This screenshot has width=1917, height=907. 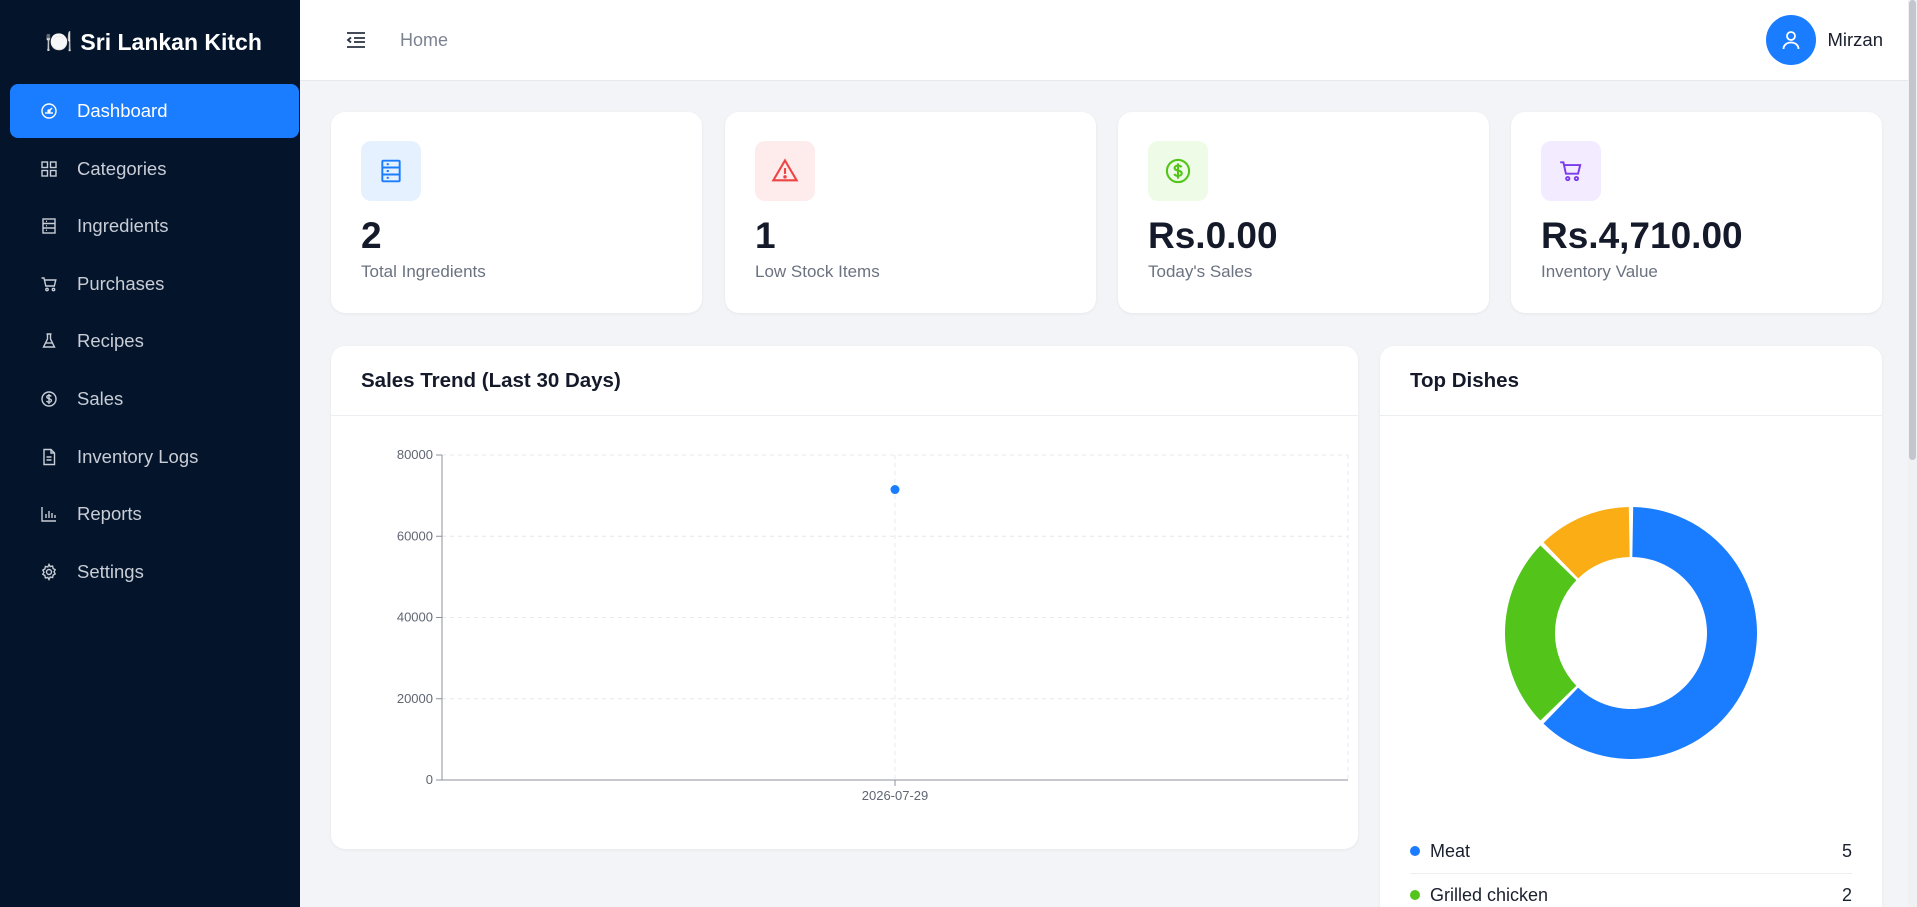 I want to click on user-icon, so click(x=1791, y=40).